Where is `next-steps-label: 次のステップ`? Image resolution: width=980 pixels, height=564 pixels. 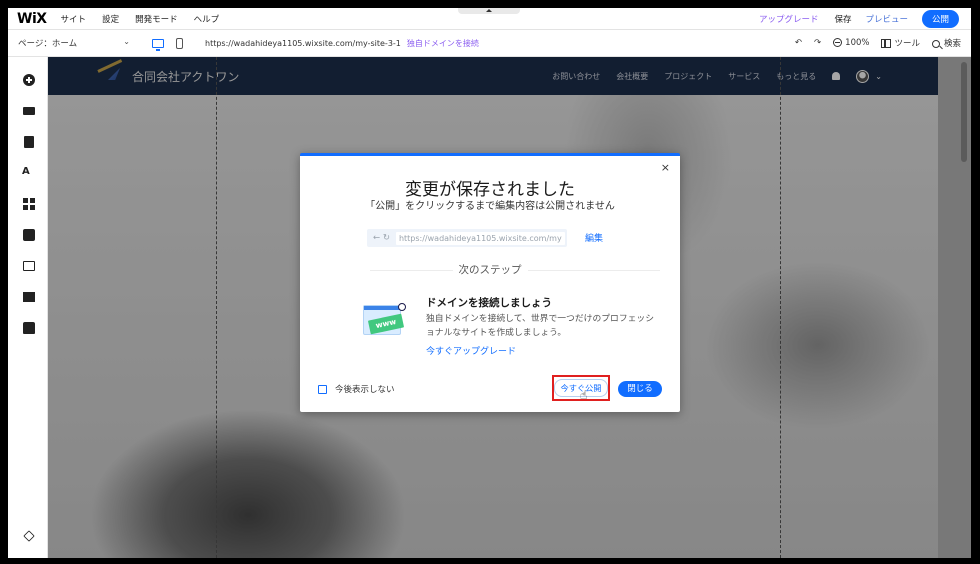 next-steps-label: 次のステップ is located at coordinates (490, 270).